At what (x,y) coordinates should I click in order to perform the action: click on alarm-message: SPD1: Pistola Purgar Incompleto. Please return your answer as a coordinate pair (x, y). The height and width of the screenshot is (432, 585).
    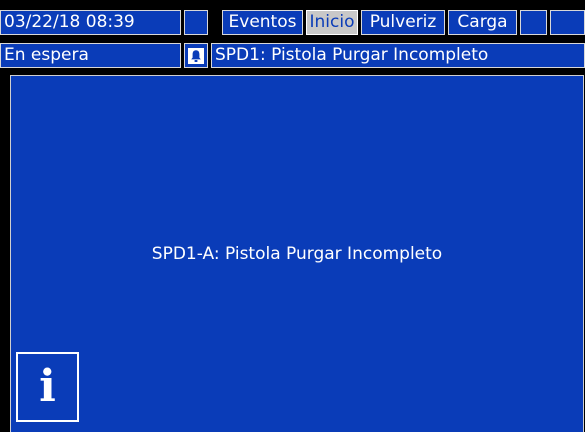
    Looking at the image, I should click on (398, 55).